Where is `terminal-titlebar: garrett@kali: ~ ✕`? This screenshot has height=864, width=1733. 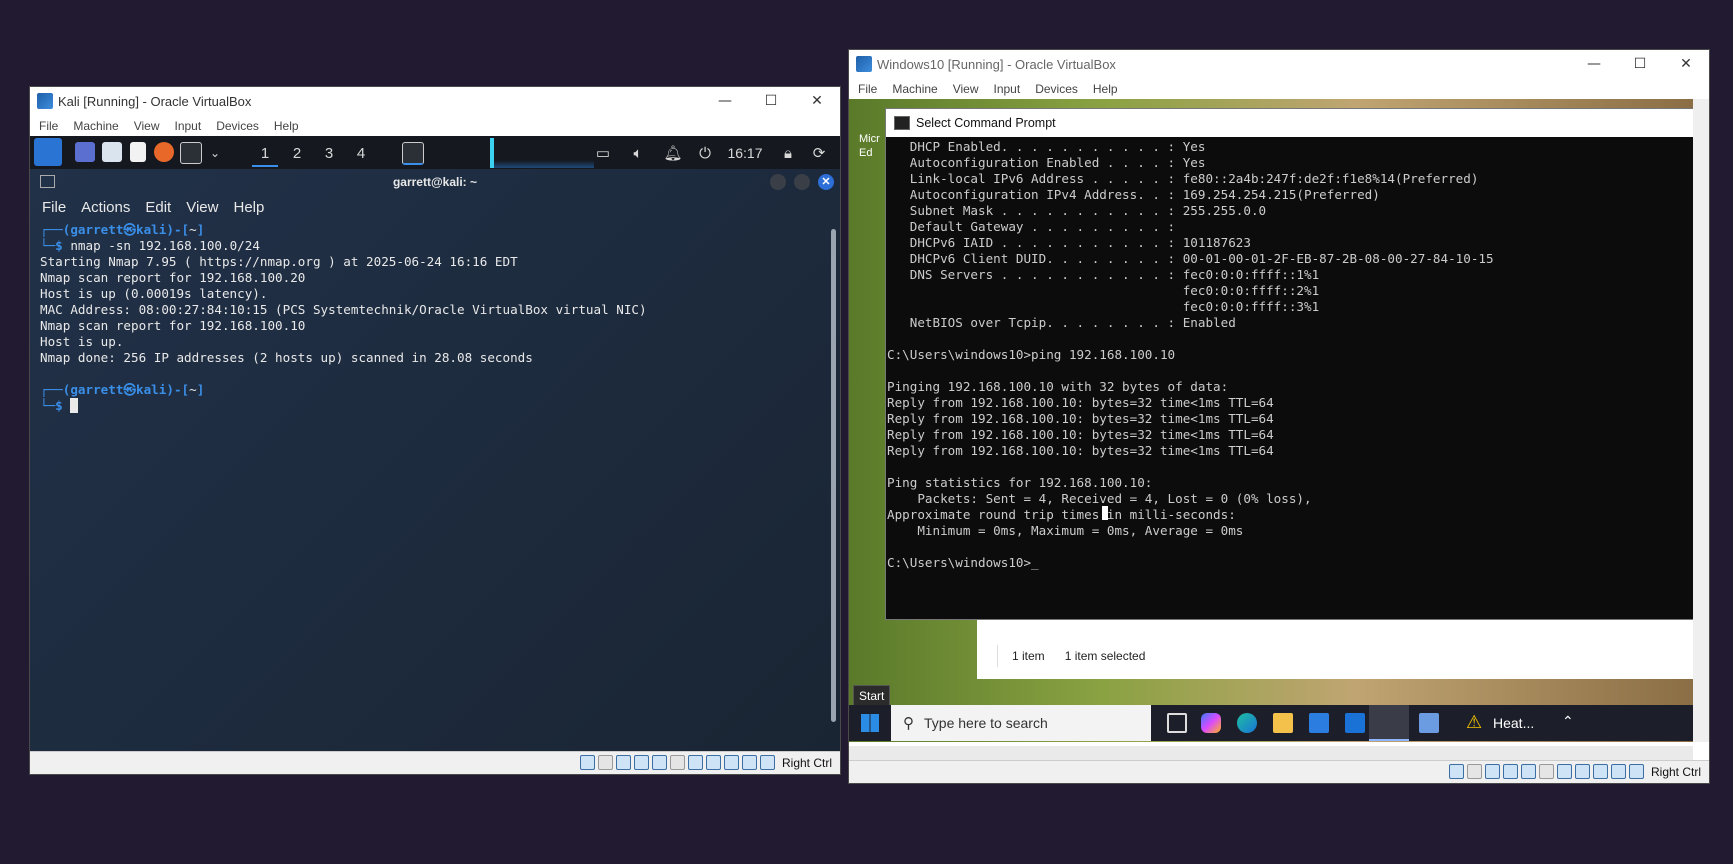
terminal-titlebar: garrett@kali: ~ ✕ is located at coordinates (435, 182).